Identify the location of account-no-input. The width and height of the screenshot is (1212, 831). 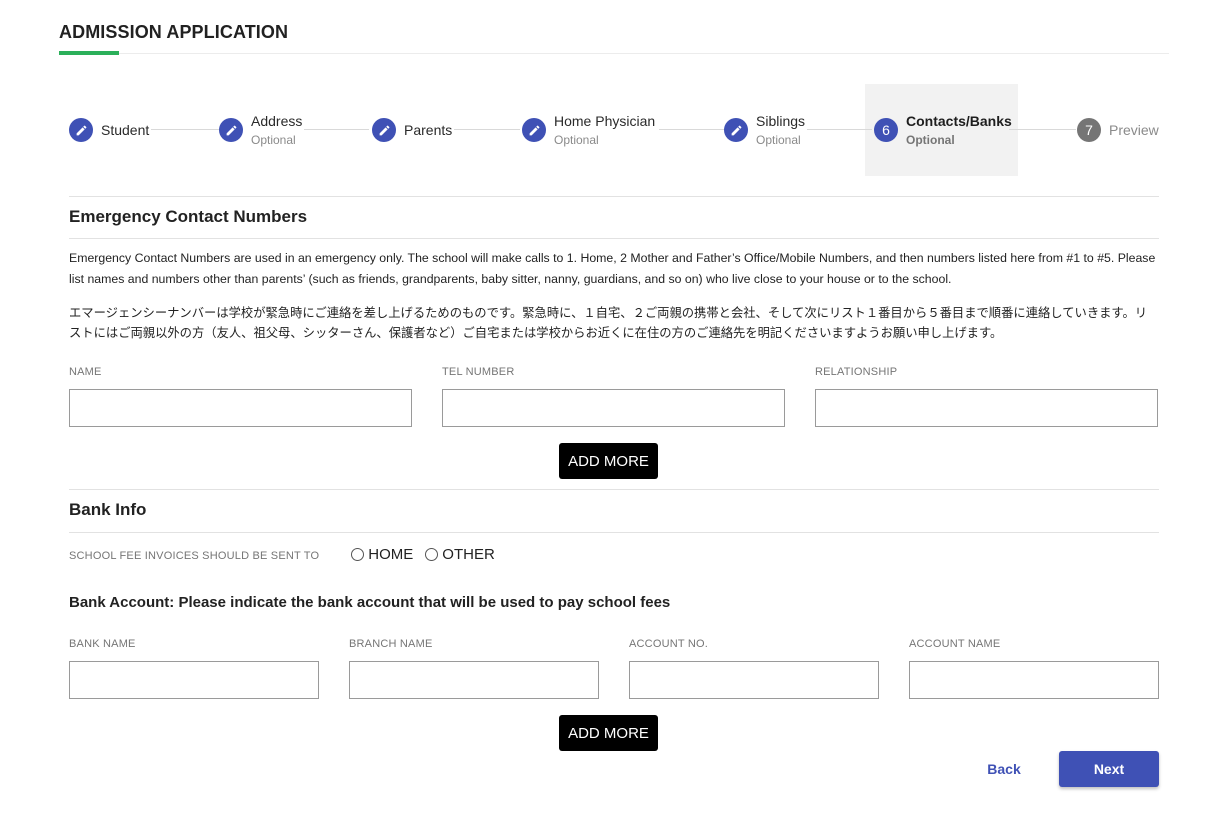
(754, 680).